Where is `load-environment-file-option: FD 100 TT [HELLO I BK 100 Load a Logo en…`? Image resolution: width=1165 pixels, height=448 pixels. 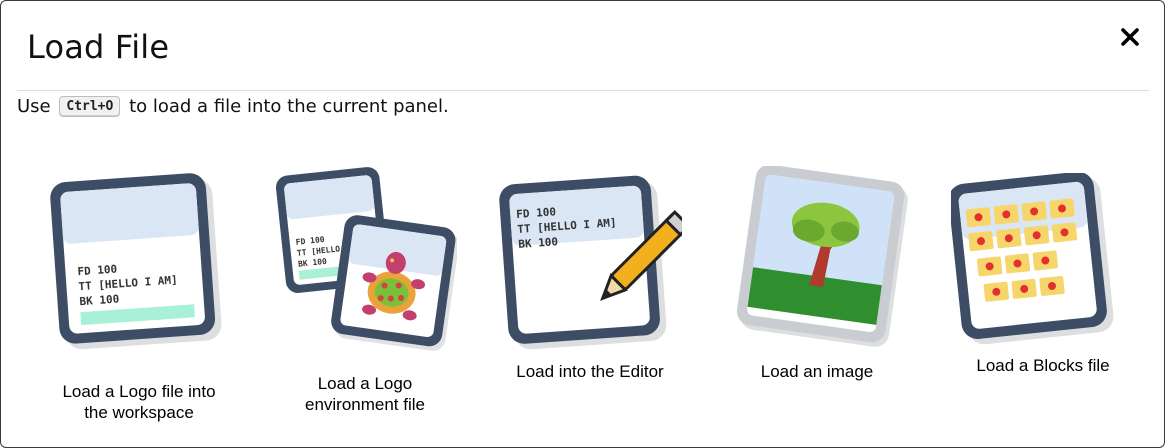
load-environment-file-option: FD 100 TT [HELLO I BK 100 Load a Logo en… is located at coordinates (365, 288).